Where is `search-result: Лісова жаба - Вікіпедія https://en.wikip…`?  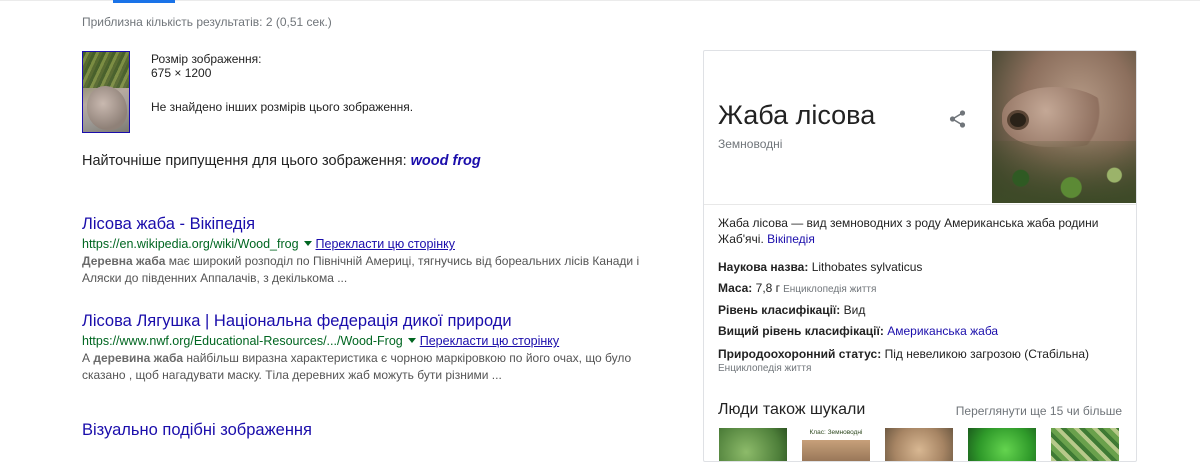
search-result: Лісова жаба - Вікіпедія https://en.wikip… is located at coordinates (377, 250).